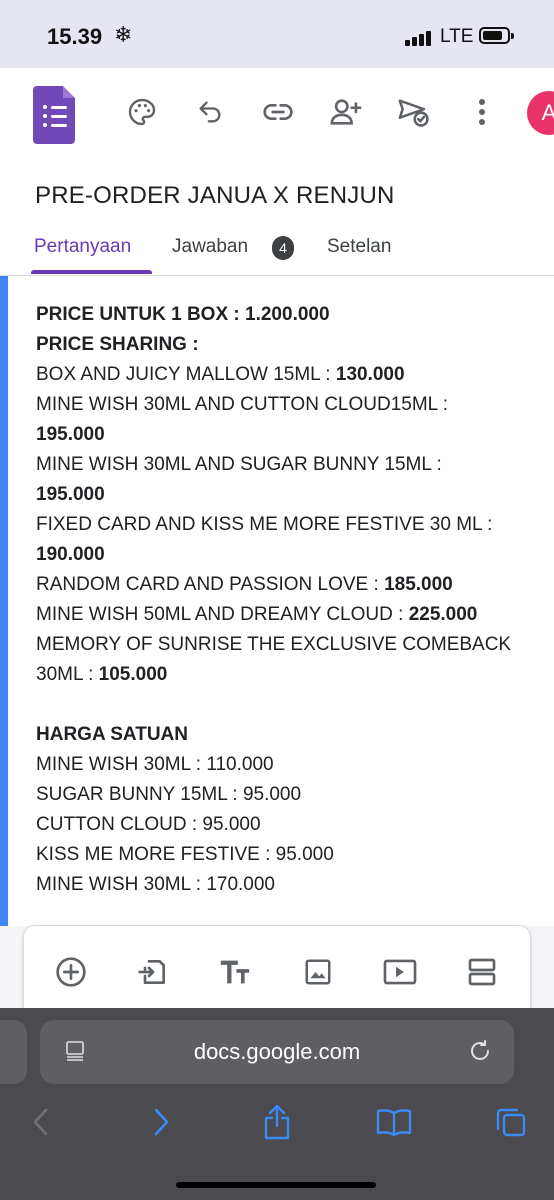 This screenshot has width=554, height=1200. I want to click on unit-price-item: KISS ME MORE FESTIVE : 95.000, so click(185, 854).